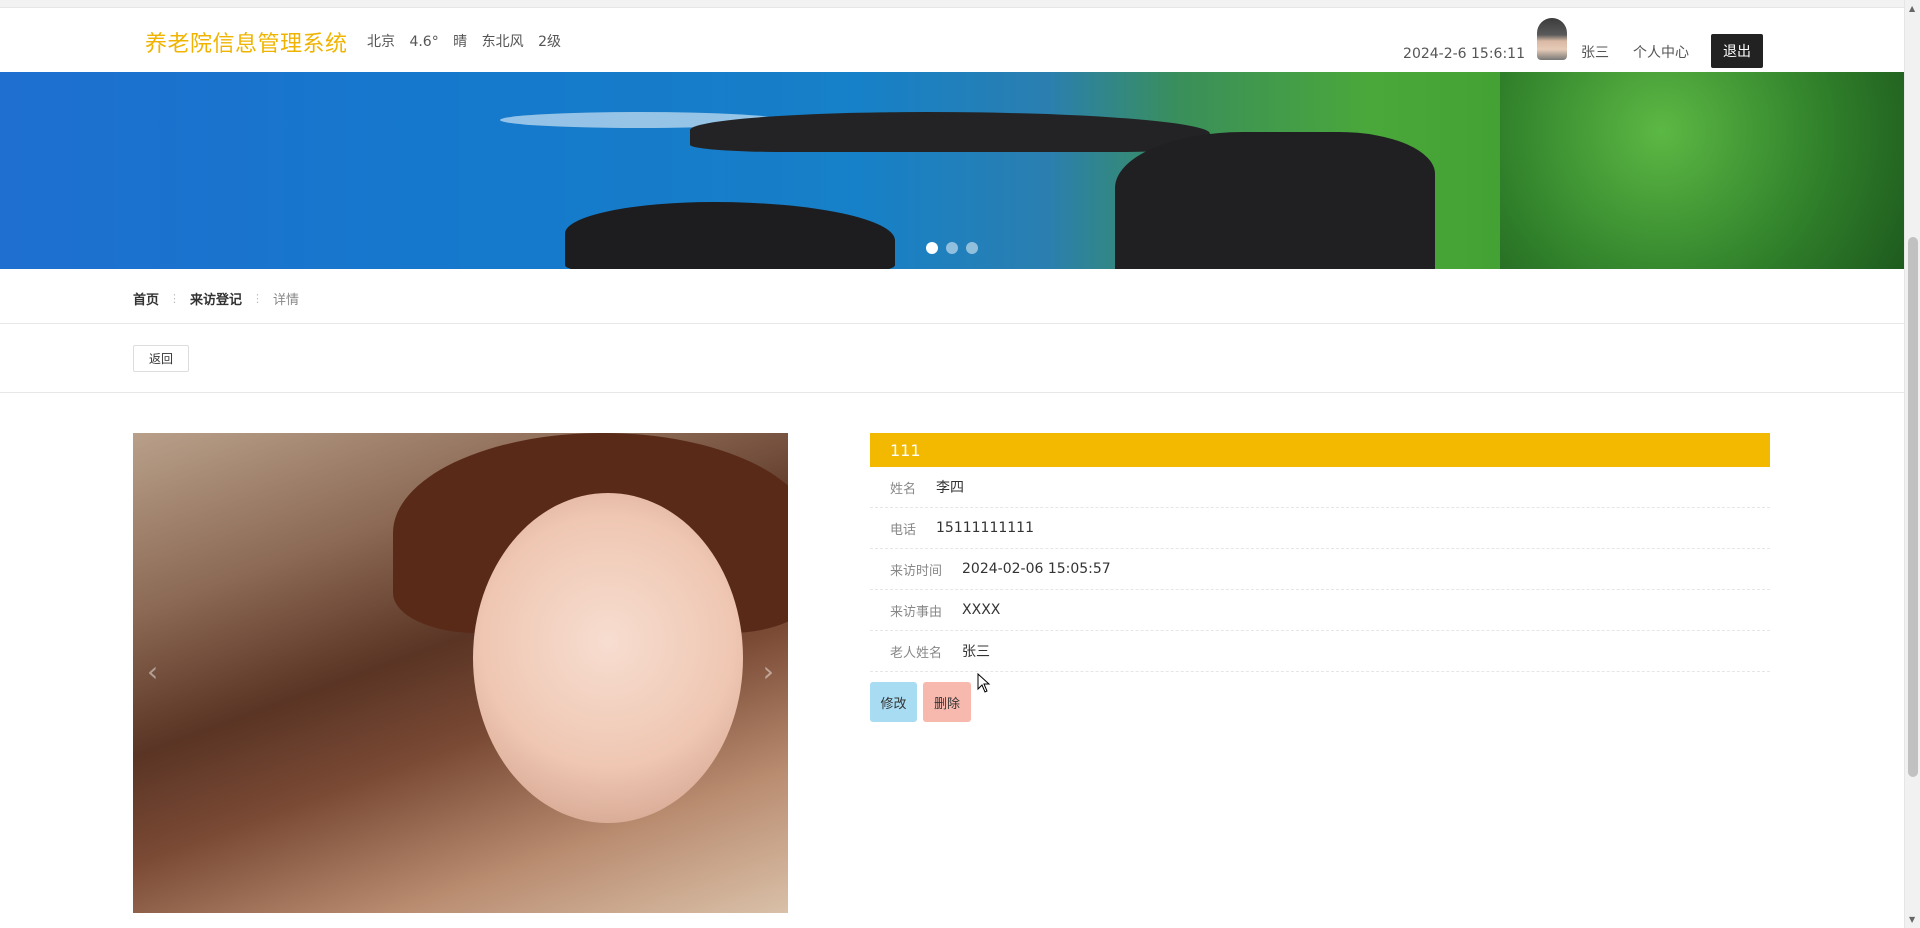 This screenshot has width=1920, height=928. What do you see at coordinates (469, 41) in the screenshot?
I see `weather-widget: 北京 4.6° 晴 东北风 2级` at bounding box center [469, 41].